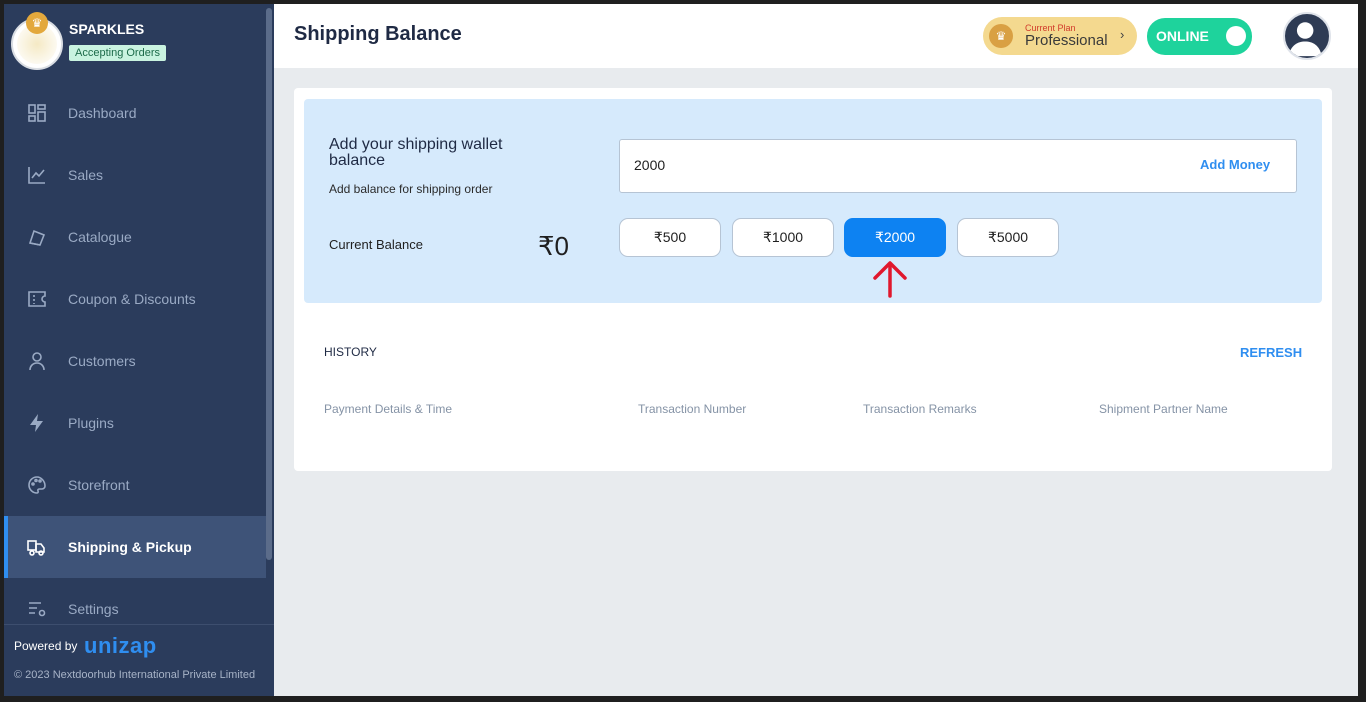 The height and width of the screenshot is (702, 1366). I want to click on preset-5000-button: ₹5000, so click(1008, 237).